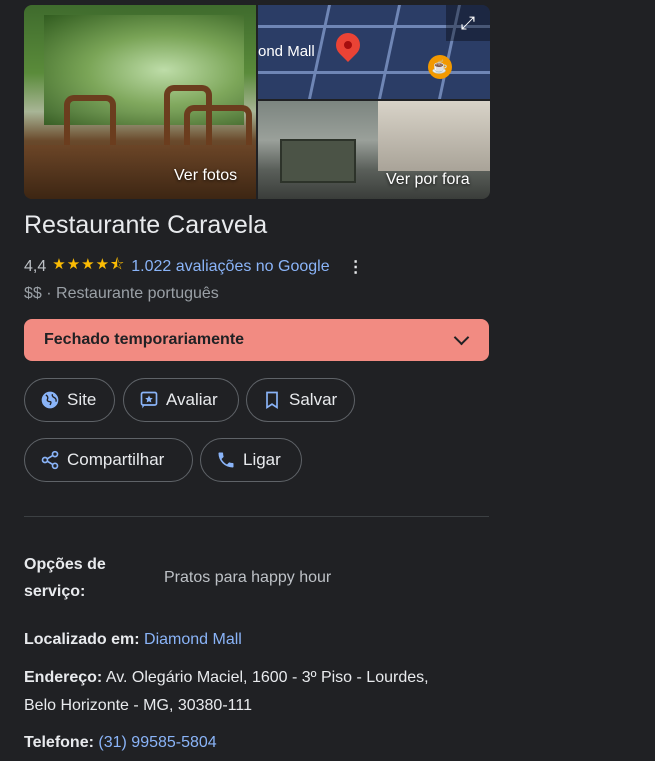 The image size is (655, 761). Describe the element at coordinates (116, 459) in the screenshot. I see `share-button-label: Compartilhar` at that location.